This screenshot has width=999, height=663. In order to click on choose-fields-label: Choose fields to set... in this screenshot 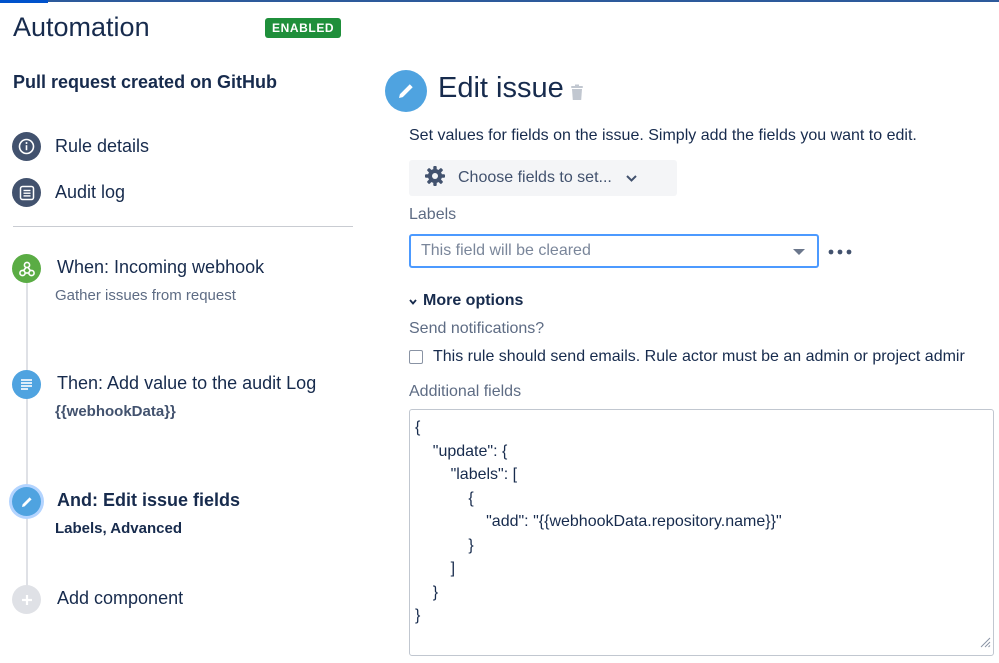, I will do `click(535, 177)`.